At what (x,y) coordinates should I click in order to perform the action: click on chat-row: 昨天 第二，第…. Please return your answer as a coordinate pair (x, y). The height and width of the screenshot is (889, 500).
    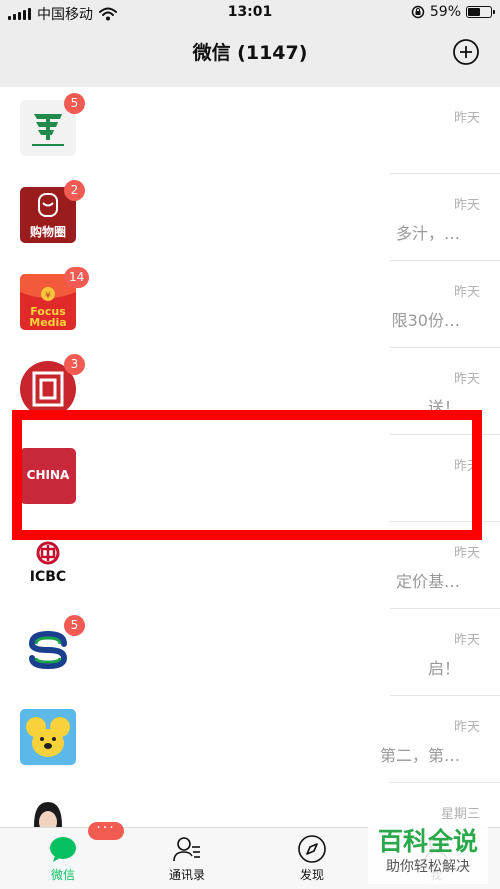
    Looking at the image, I should click on (250, 739).